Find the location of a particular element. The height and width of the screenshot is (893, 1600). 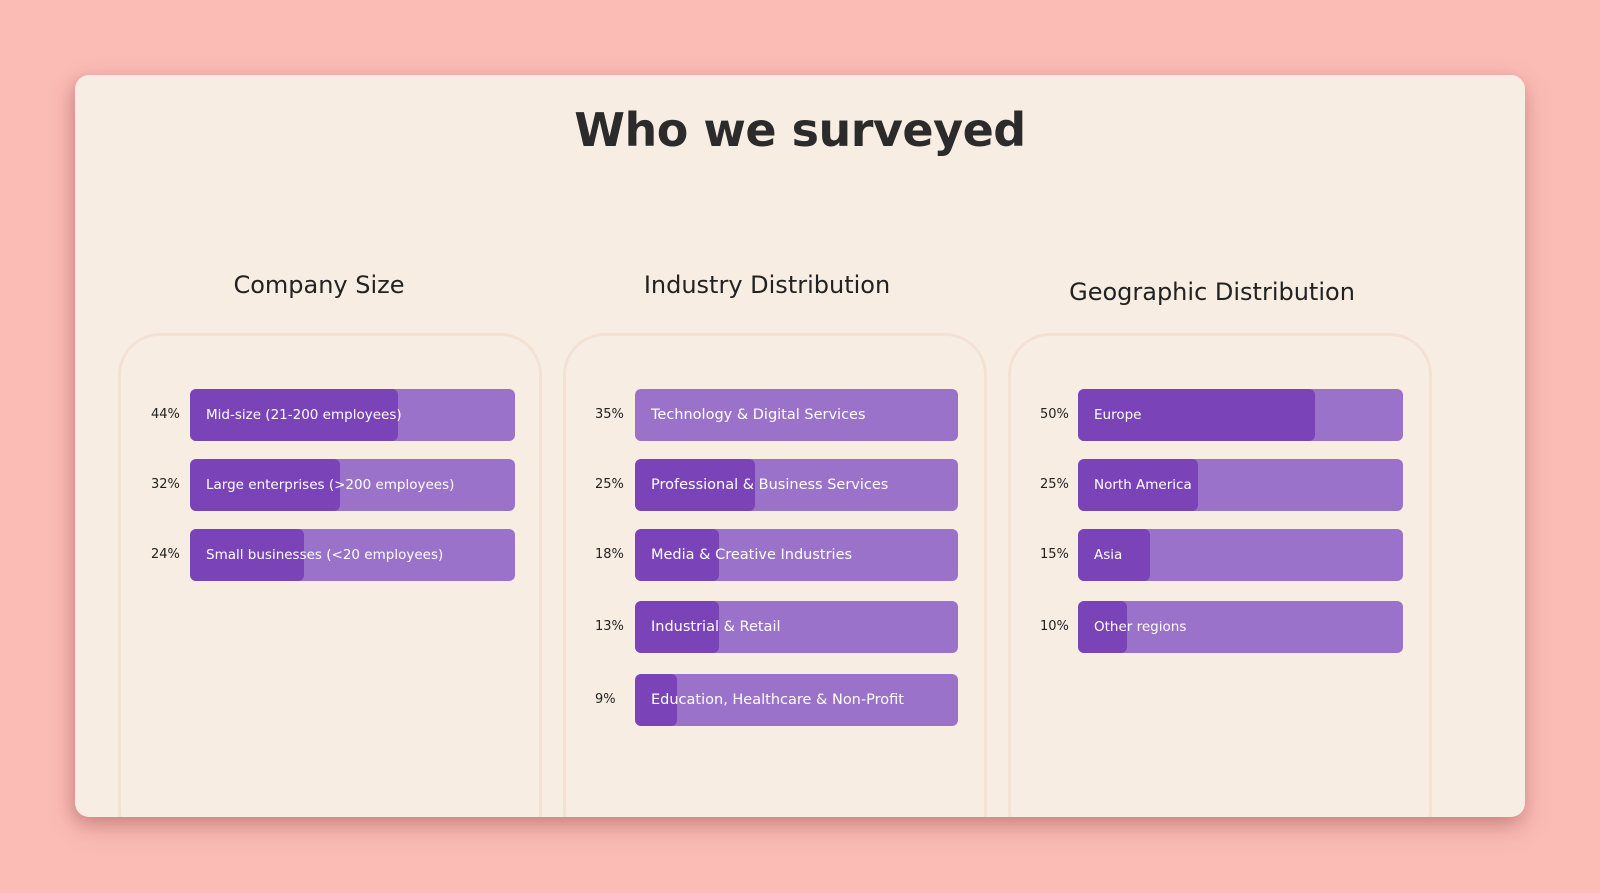

bar-category-label: Mid-size (21-200 employees) is located at coordinates (304, 415).